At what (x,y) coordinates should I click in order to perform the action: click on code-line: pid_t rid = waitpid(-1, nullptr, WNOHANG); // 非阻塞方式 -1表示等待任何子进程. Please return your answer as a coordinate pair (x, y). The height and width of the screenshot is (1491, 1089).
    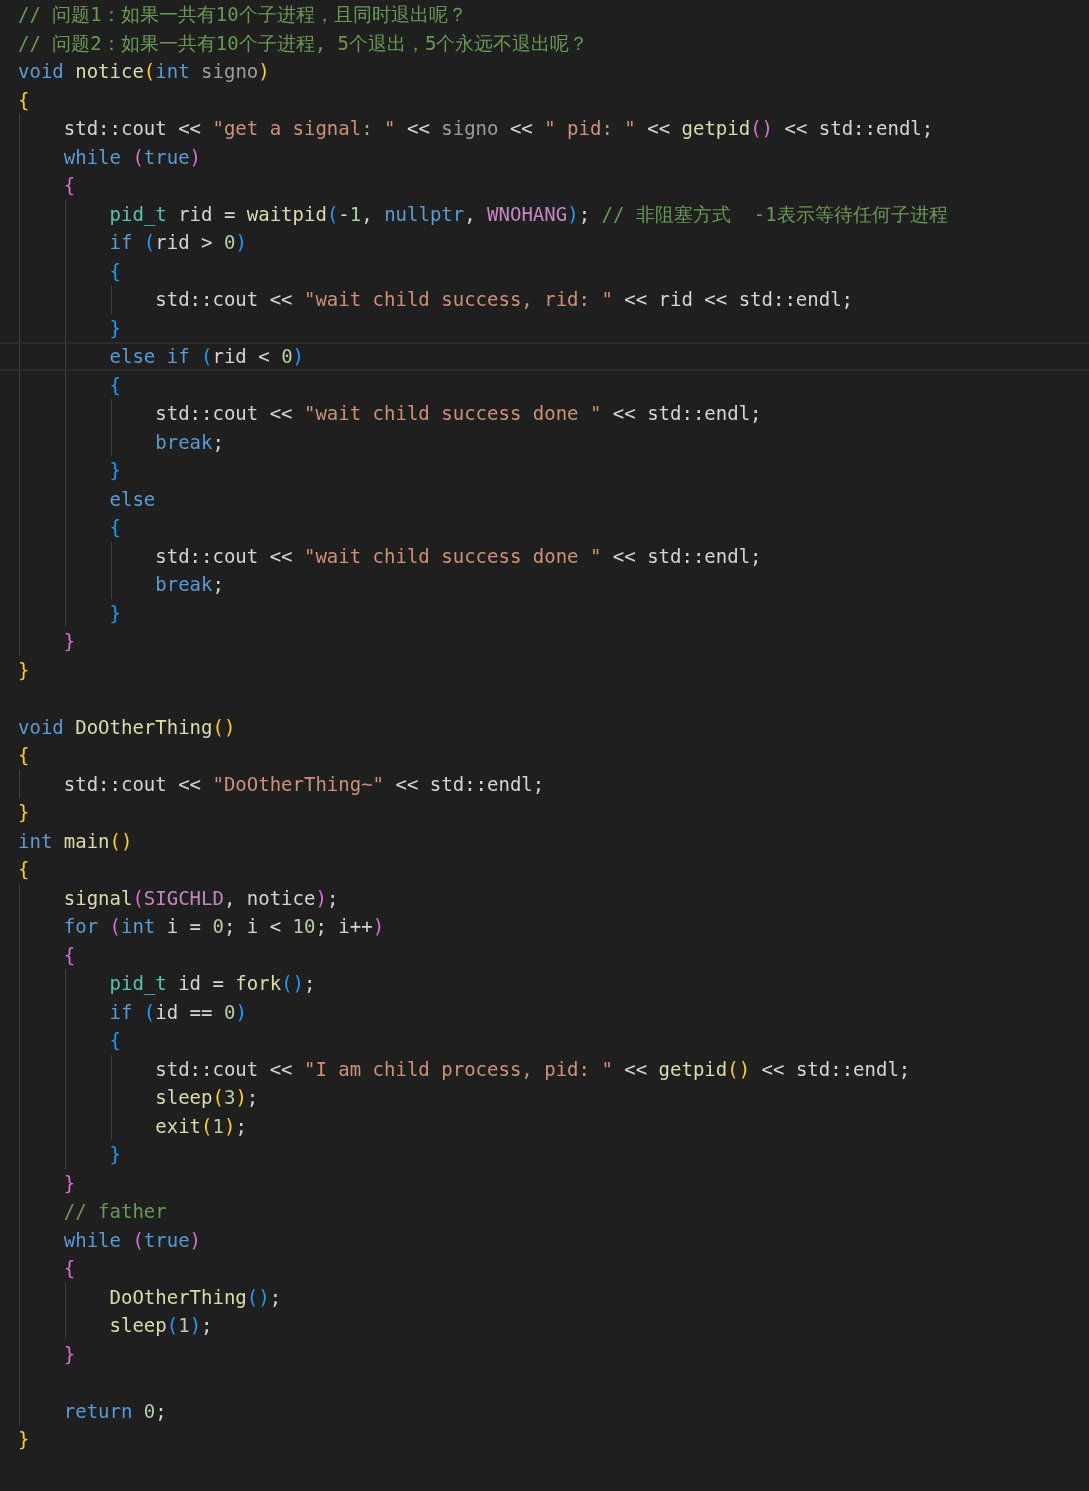
    Looking at the image, I should click on (528, 214).